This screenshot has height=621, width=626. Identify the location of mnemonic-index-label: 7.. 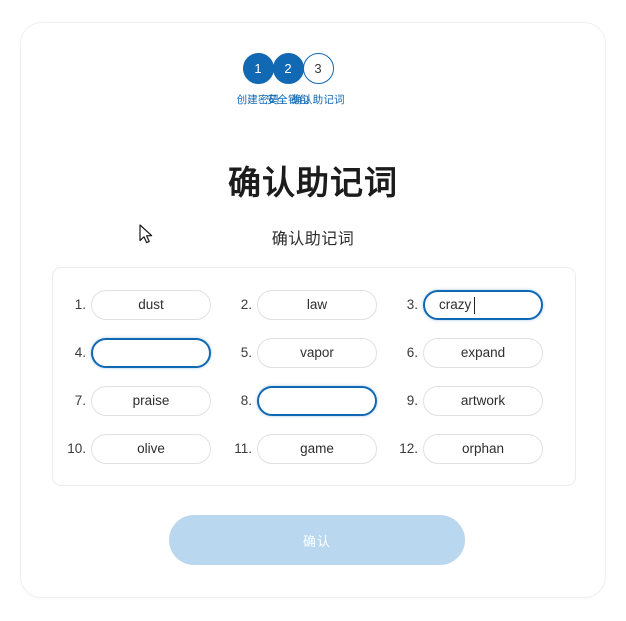
(80, 400).